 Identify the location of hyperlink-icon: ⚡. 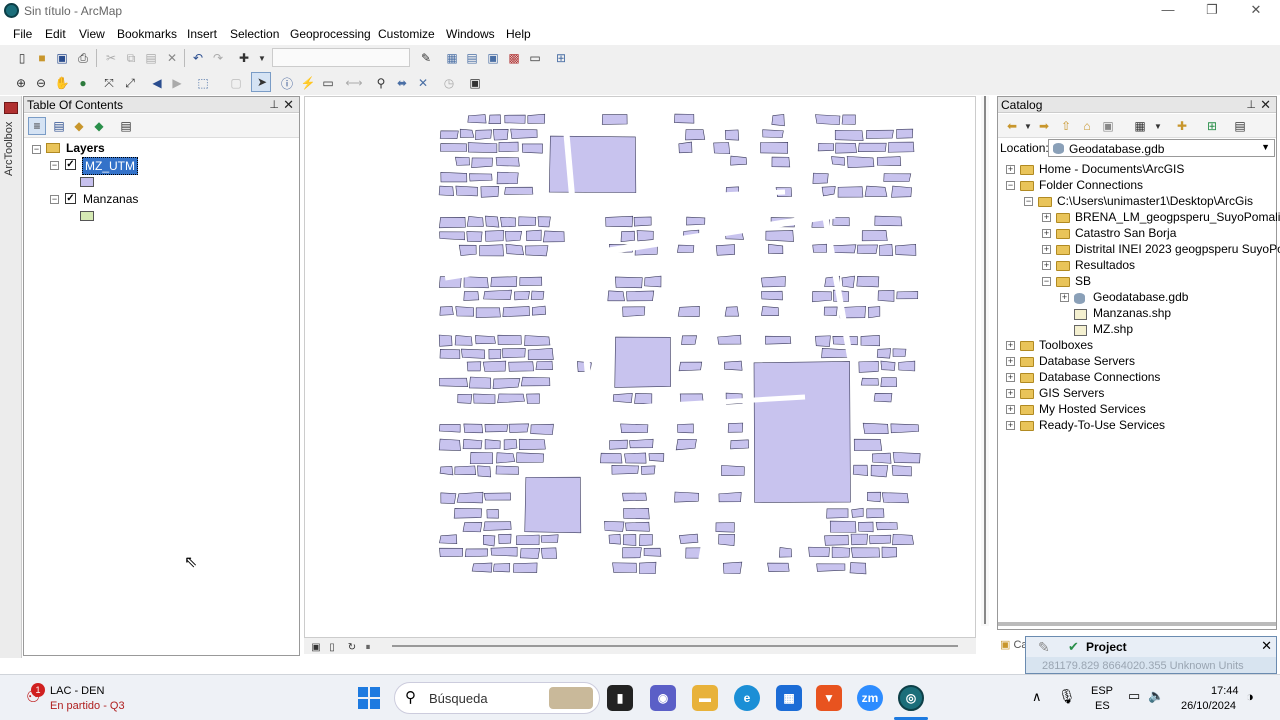
(308, 83).